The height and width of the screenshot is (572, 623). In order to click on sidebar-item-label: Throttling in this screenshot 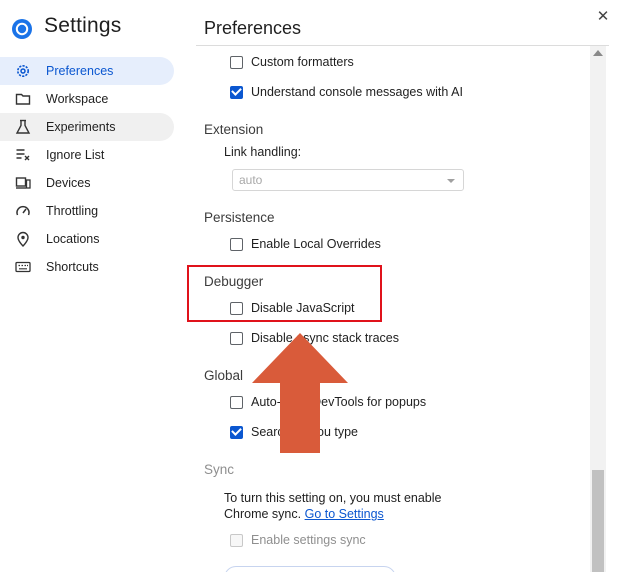, I will do `click(72, 211)`.